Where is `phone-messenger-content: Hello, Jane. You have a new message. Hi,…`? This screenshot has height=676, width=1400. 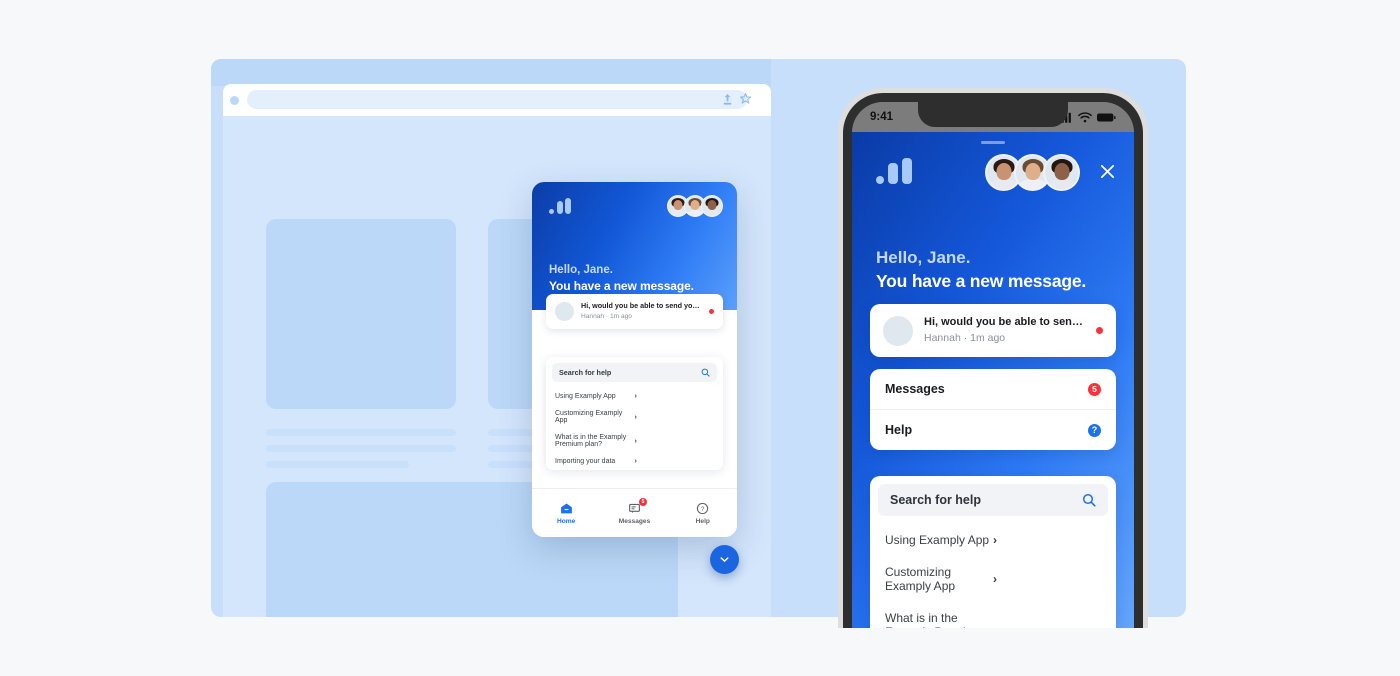
phone-messenger-content: Hello, Jane. You have a new message. Hi,… is located at coordinates (993, 380).